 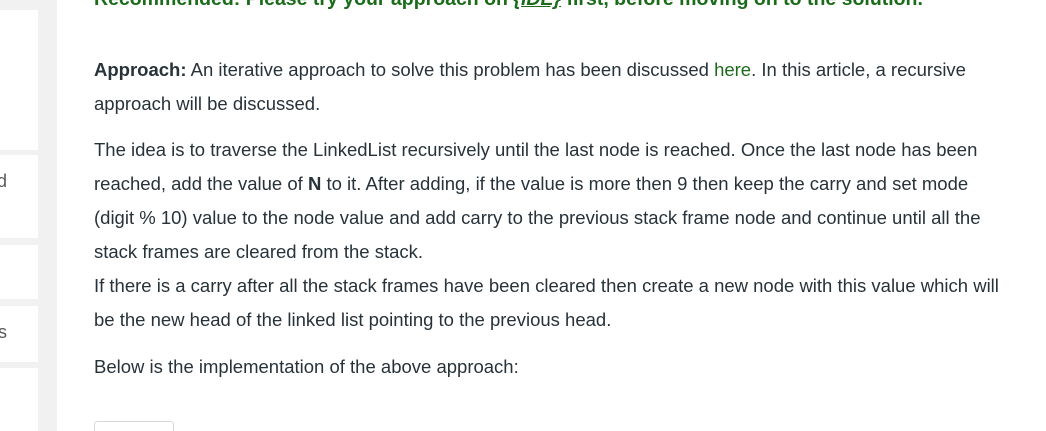 I want to click on sidebar-card-text: d, so click(x=3, y=181).